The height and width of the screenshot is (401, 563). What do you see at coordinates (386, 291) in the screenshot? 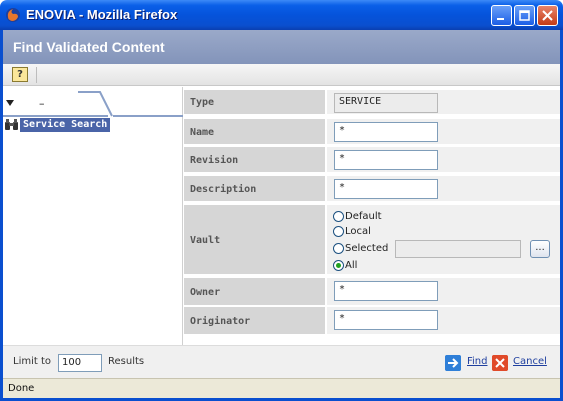
I see `owner-input: *` at bounding box center [386, 291].